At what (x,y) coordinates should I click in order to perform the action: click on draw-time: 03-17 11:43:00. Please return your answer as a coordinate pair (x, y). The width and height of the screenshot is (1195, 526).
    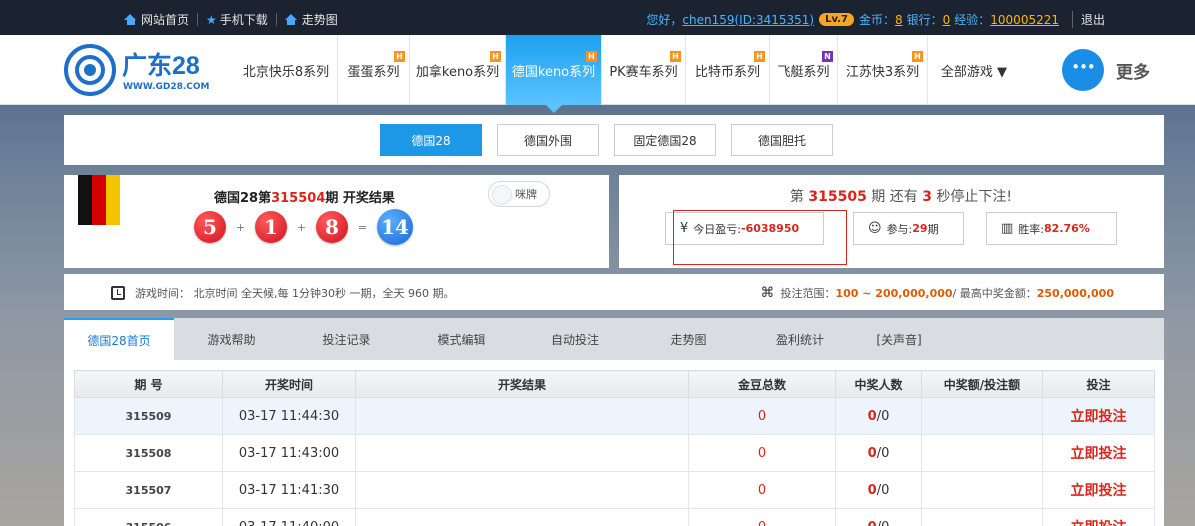
    Looking at the image, I should click on (289, 453).